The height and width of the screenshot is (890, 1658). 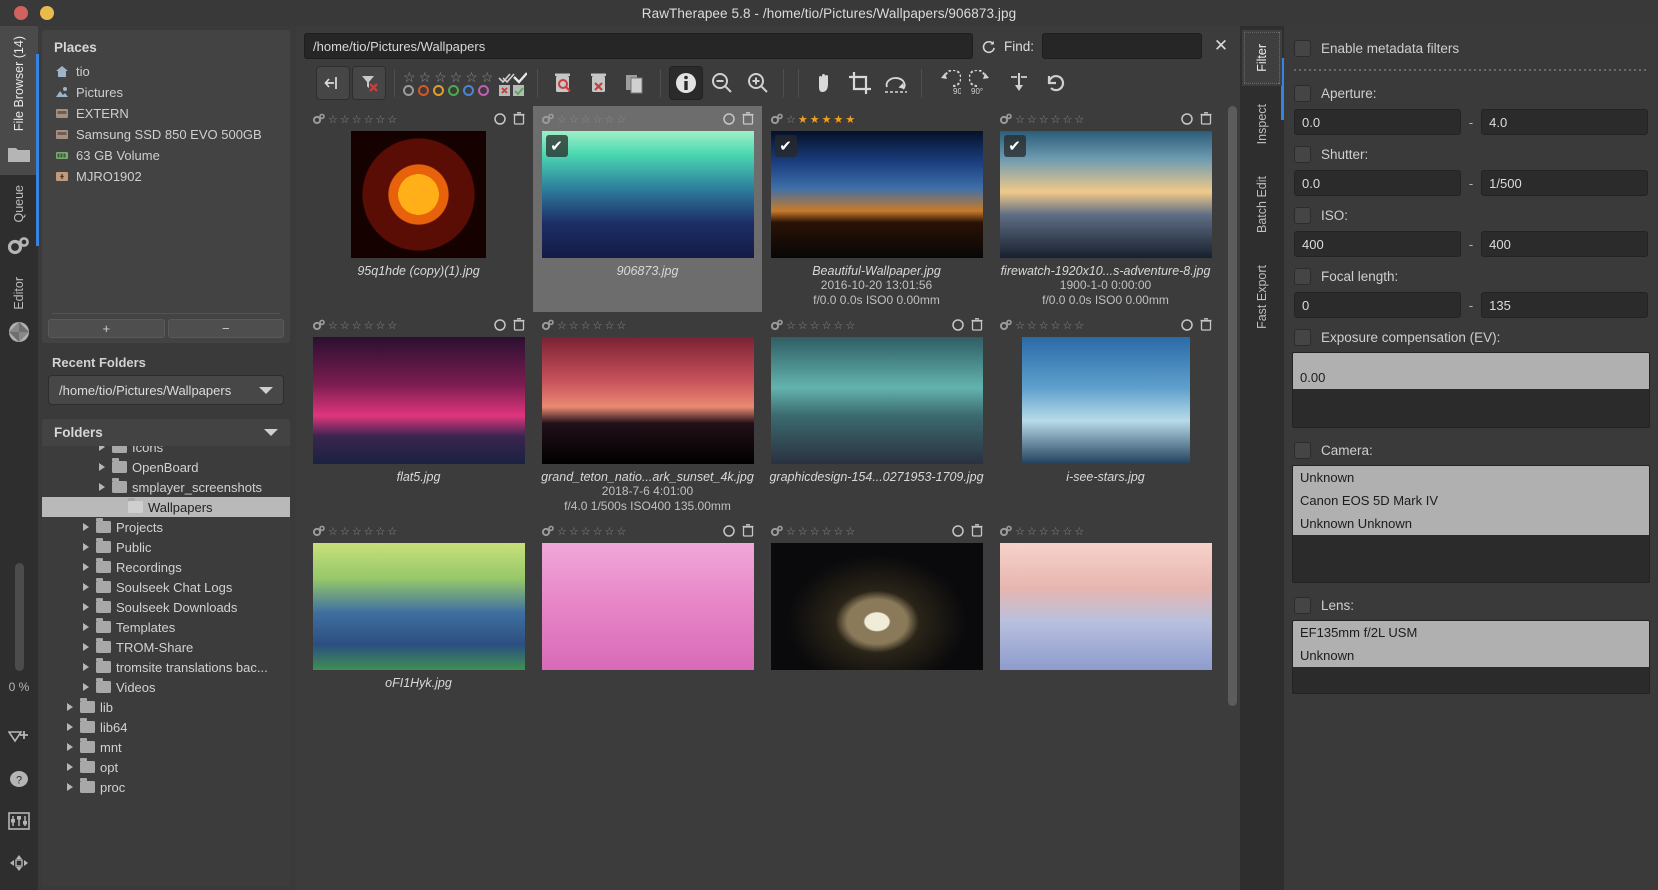 I want to click on star-3: ★, so click(x=827, y=120).